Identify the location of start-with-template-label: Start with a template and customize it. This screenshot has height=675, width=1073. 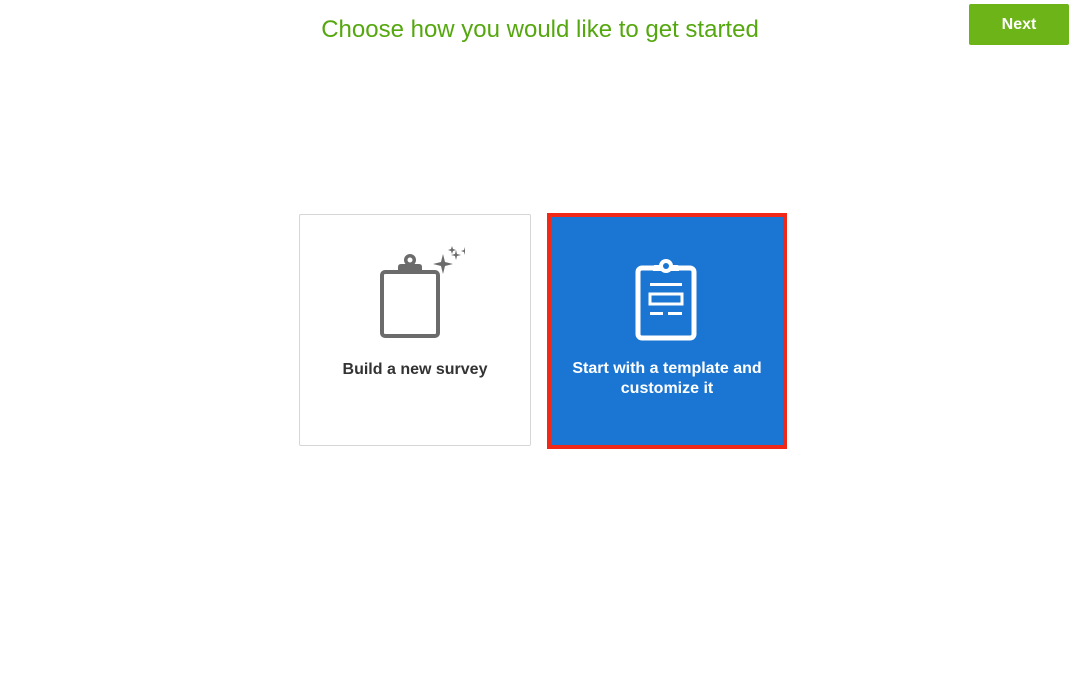
(667, 378).